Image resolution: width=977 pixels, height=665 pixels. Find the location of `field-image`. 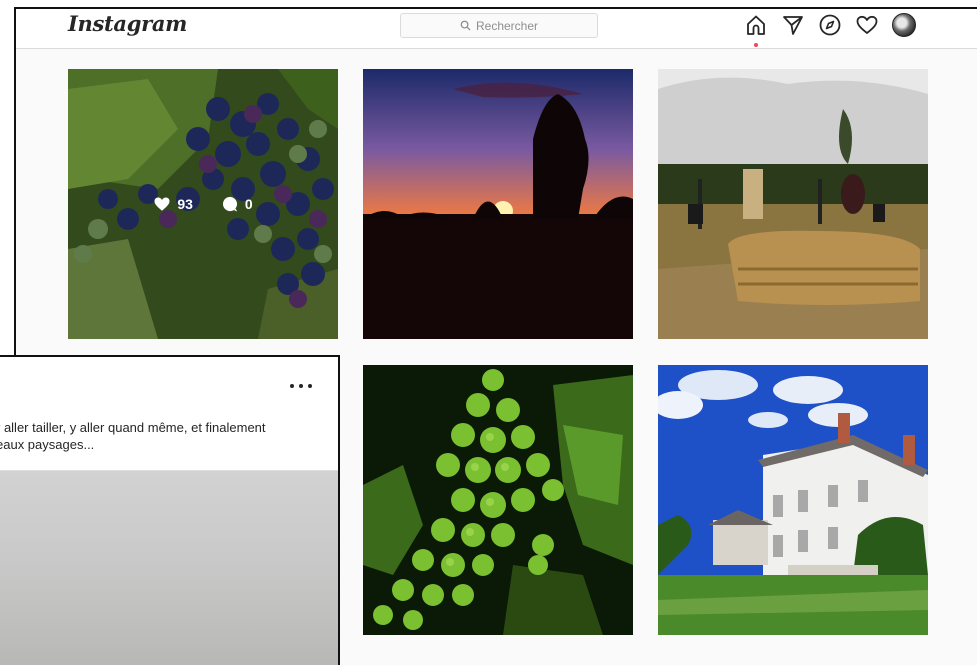

field-image is located at coordinates (793, 204).